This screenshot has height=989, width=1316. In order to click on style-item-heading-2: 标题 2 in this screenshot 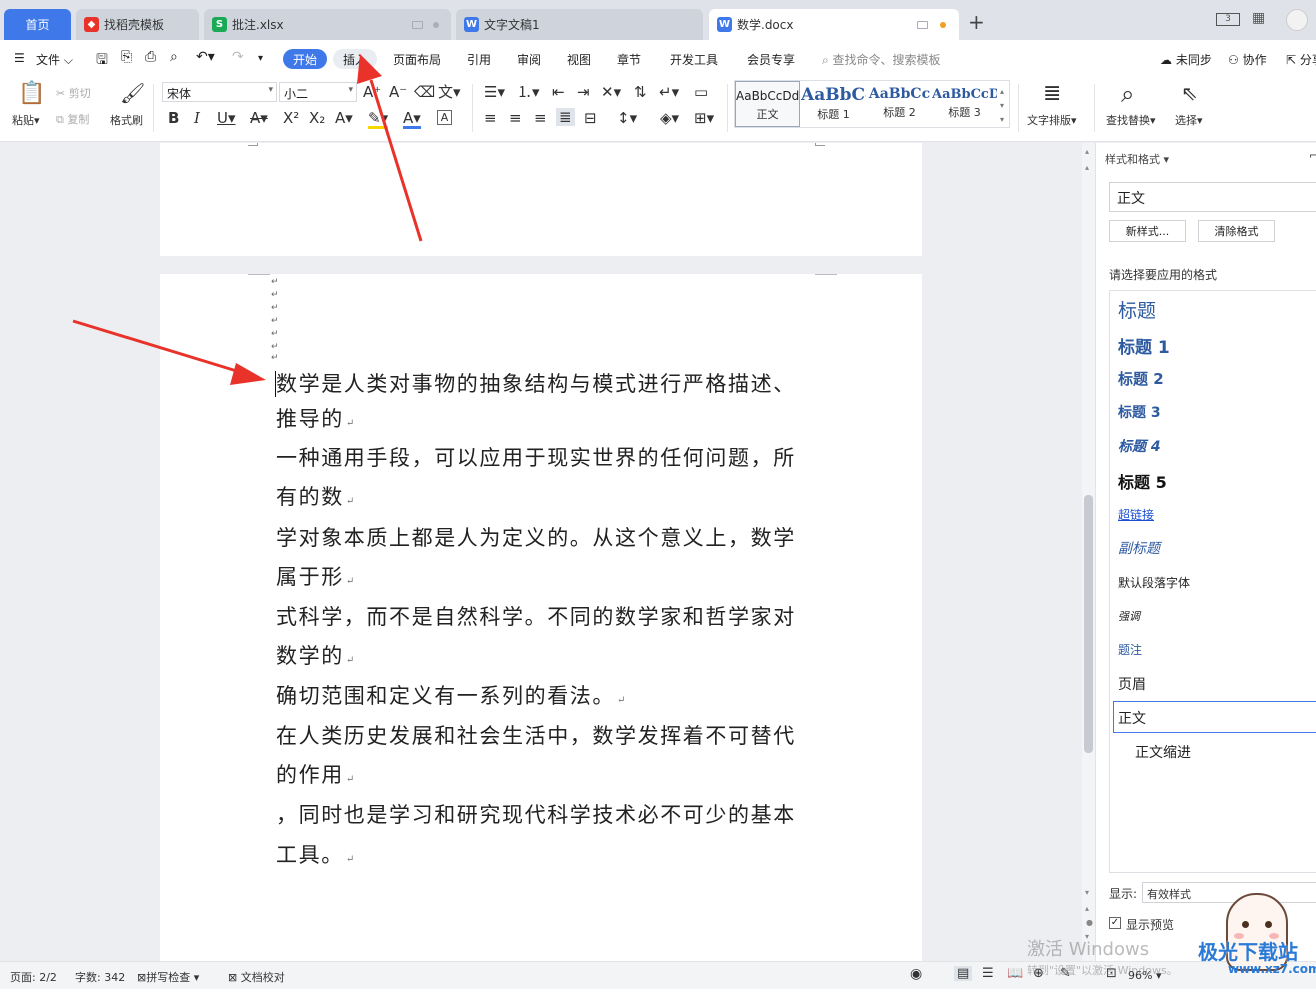, I will do `click(1141, 378)`.